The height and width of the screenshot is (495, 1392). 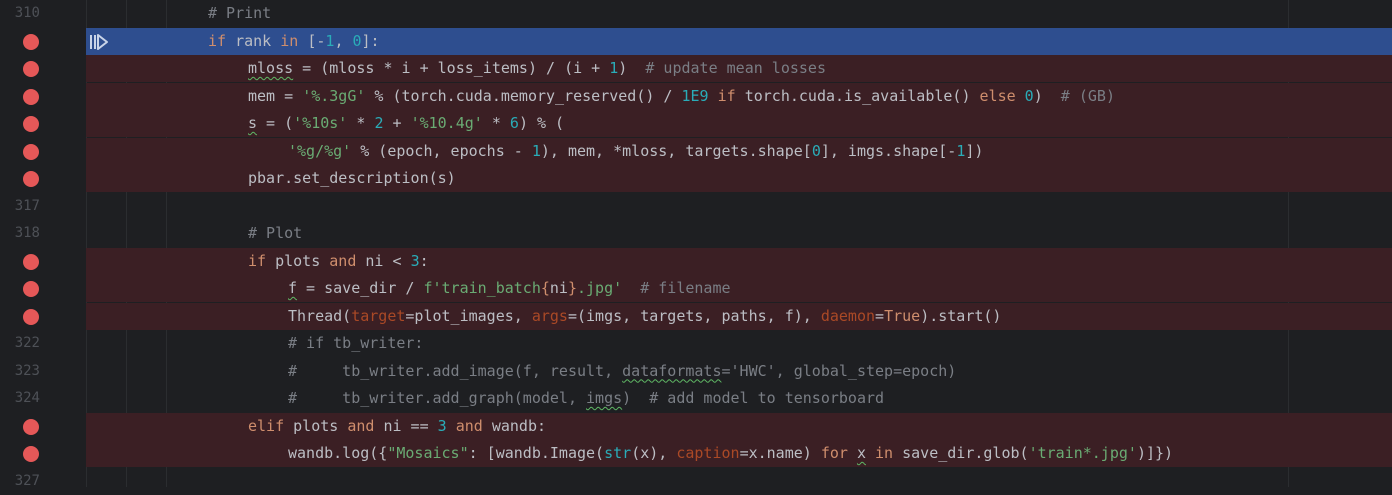 I want to click on code-token: 1, so click(x=961, y=150).